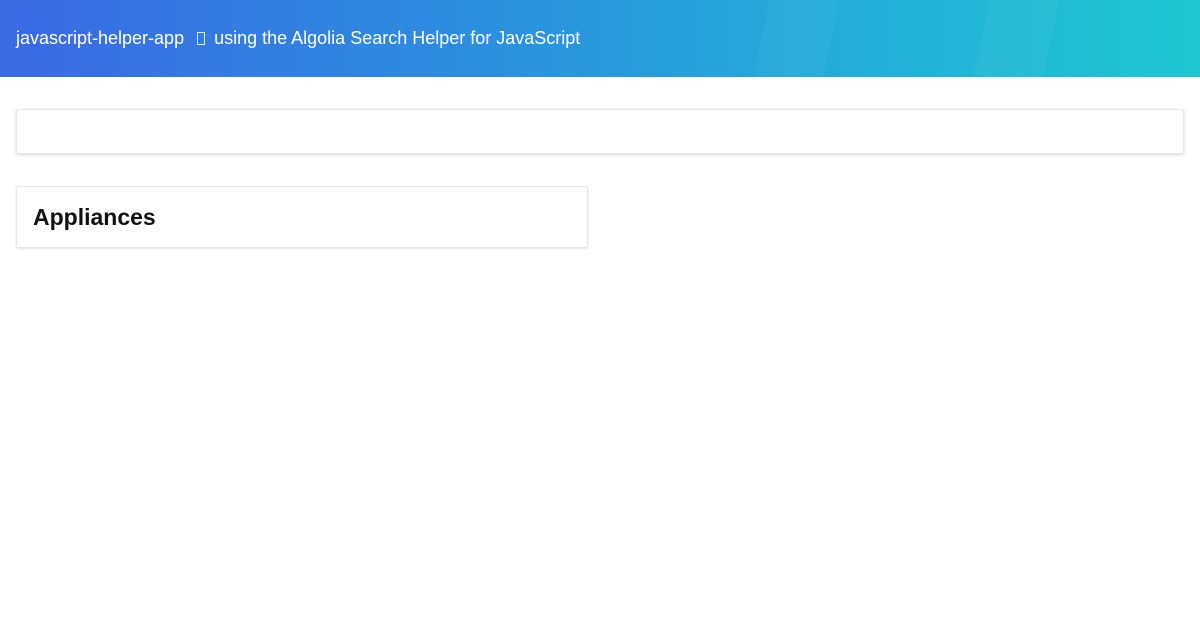 The width and height of the screenshot is (1200, 630). I want to click on app-title: javascript-helper-app, so click(100, 38).